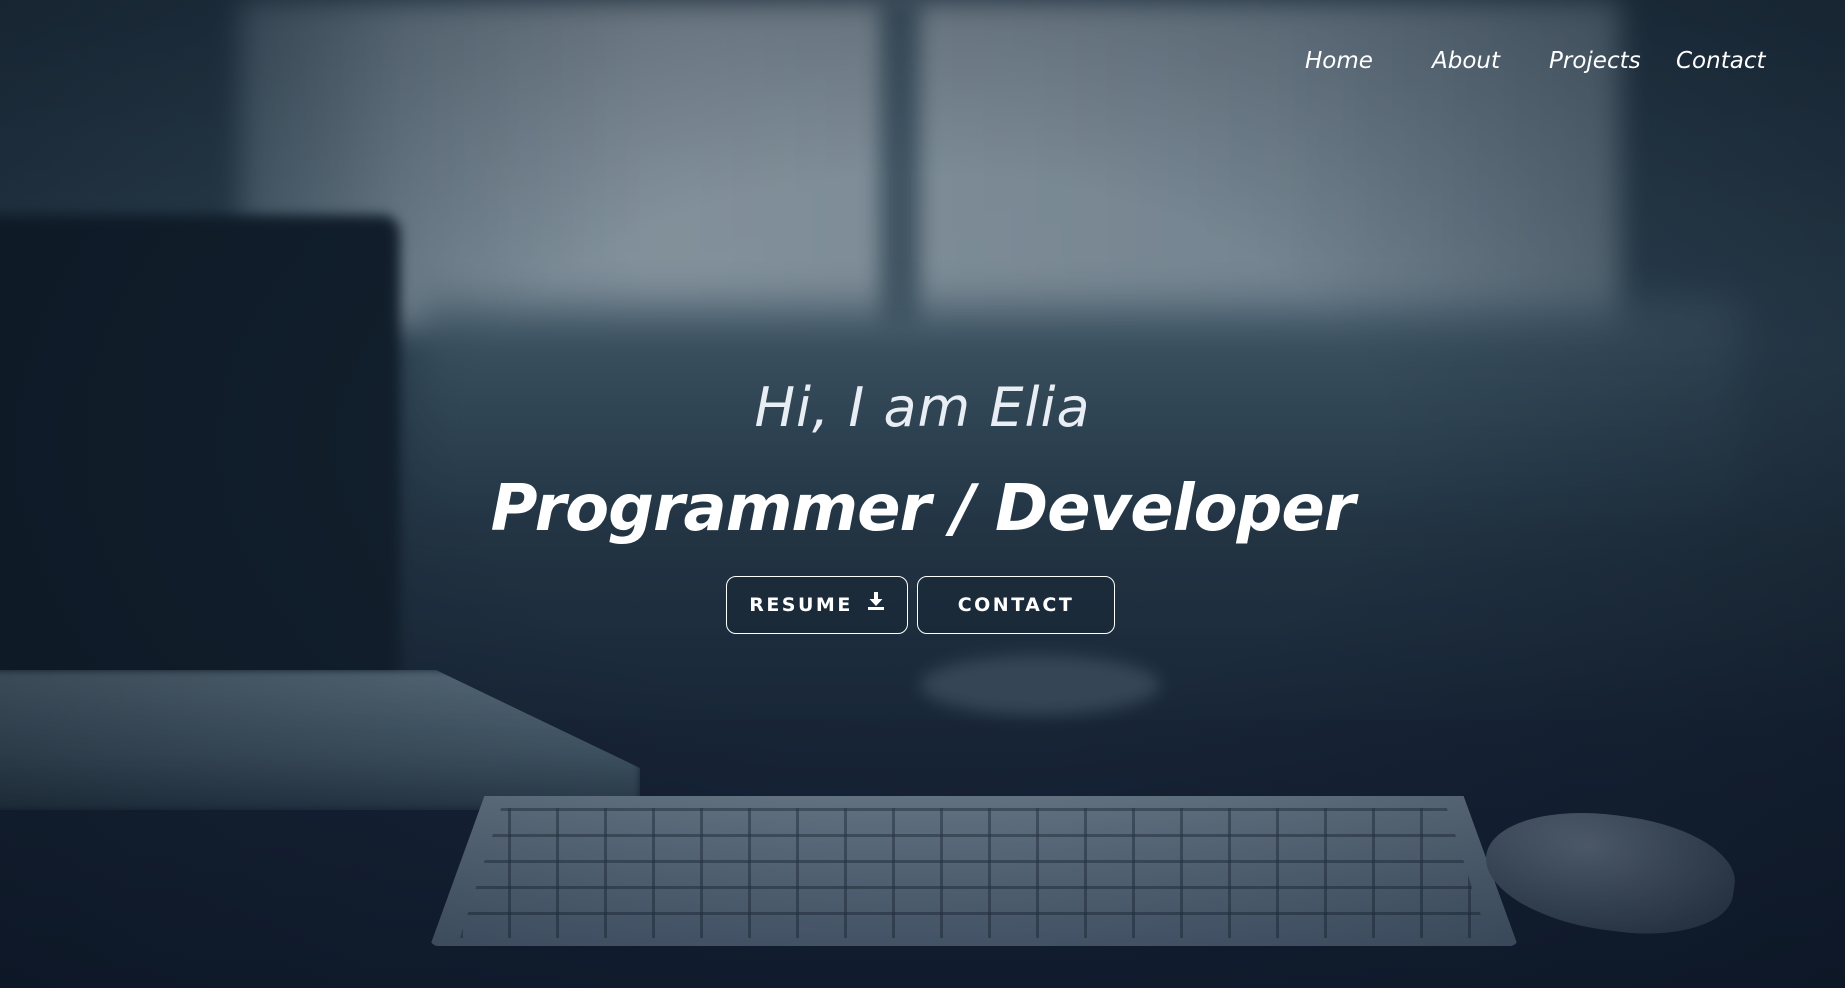  Describe the element at coordinates (923, 509) in the screenshot. I see `hero-headline: Programmer / Developer` at that location.